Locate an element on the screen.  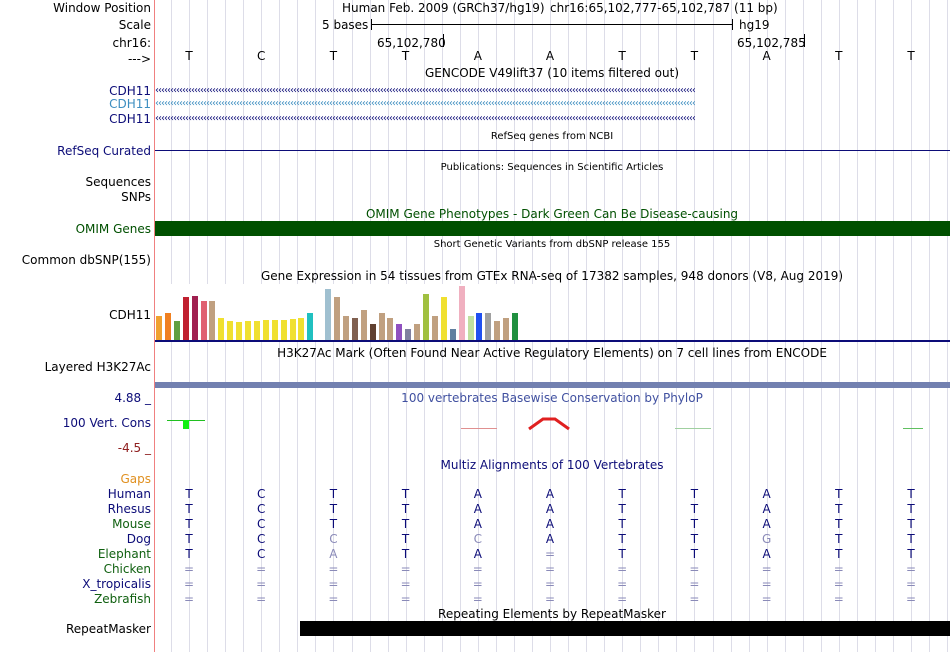
gencode-label-3: CDH11 is located at coordinates (130, 119).